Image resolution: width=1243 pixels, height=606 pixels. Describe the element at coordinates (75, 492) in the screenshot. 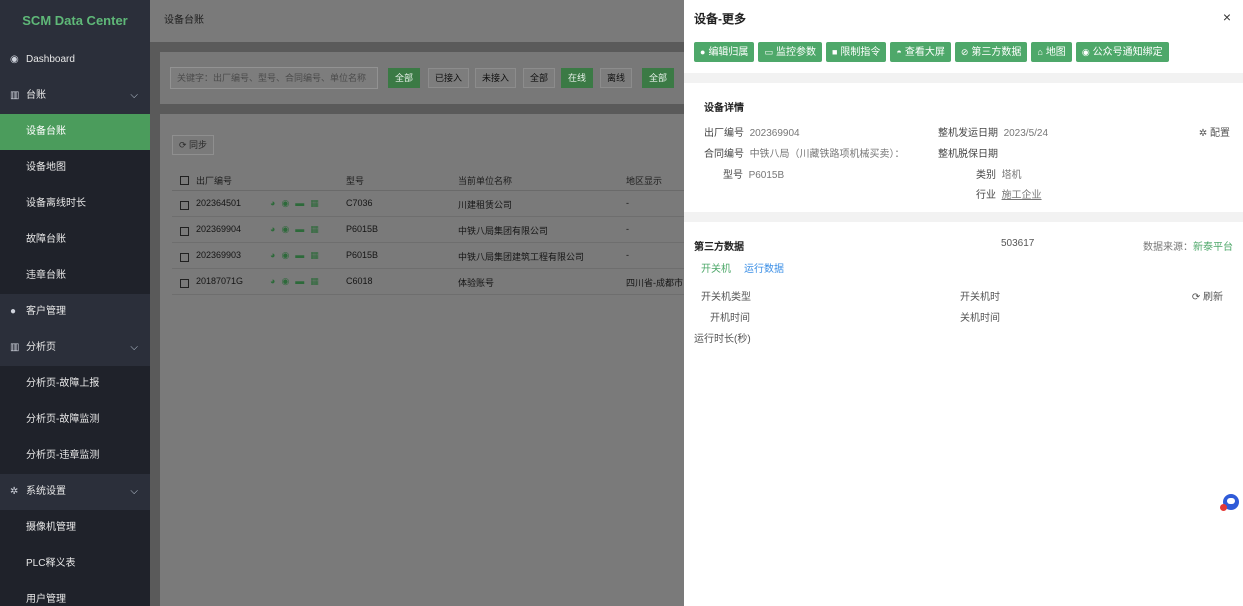

I see `sidebar-item-settings: ✲系统设置⌵` at that location.